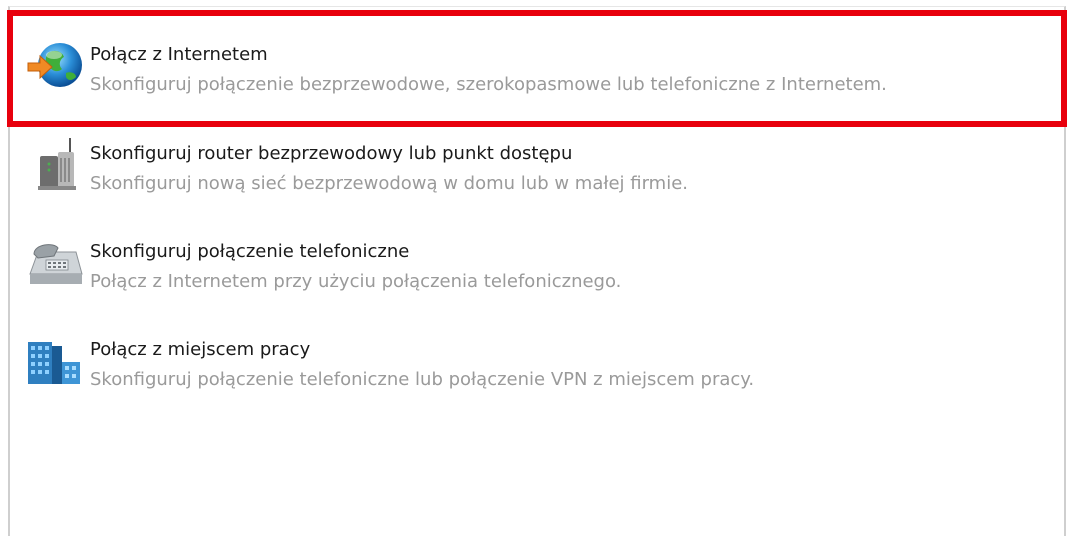  I want to click on option-title: Połącz z Internetem, so click(179, 54).